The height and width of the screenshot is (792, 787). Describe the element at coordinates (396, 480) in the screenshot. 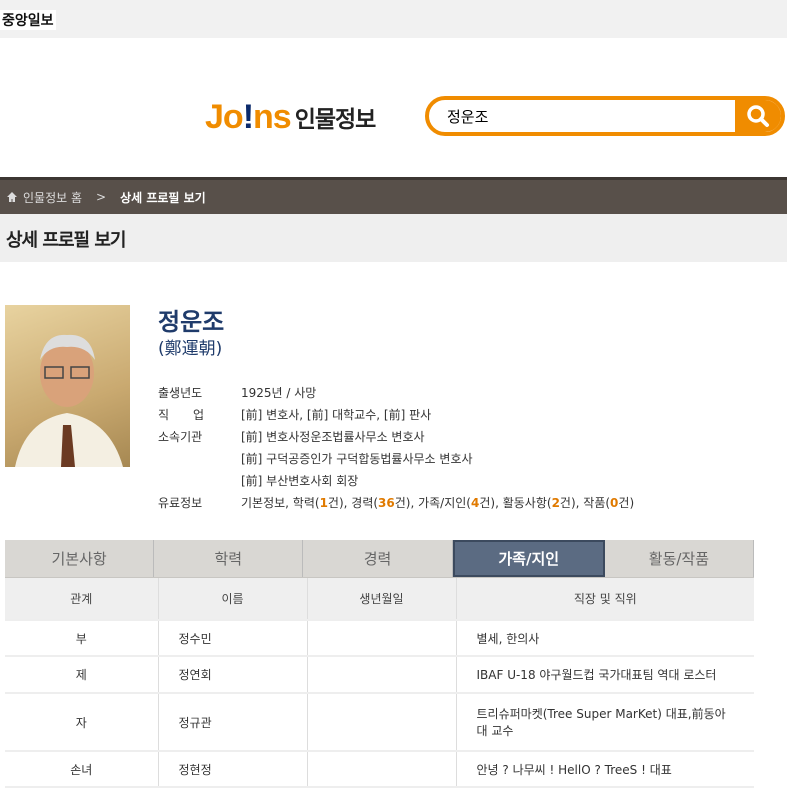

I see `info-row: [前] 부산변호사회 회장` at that location.